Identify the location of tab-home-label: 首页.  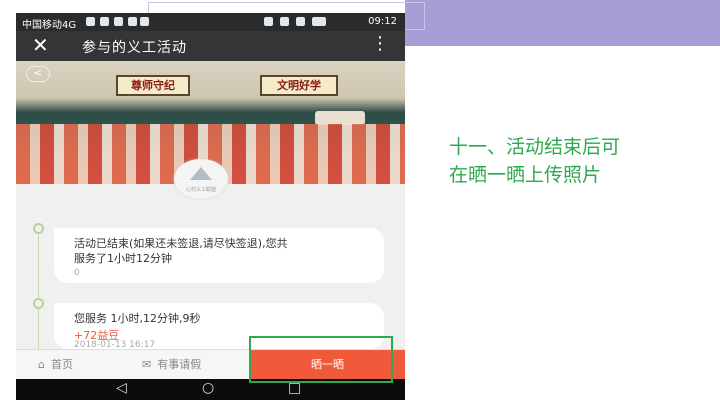
(61, 364).